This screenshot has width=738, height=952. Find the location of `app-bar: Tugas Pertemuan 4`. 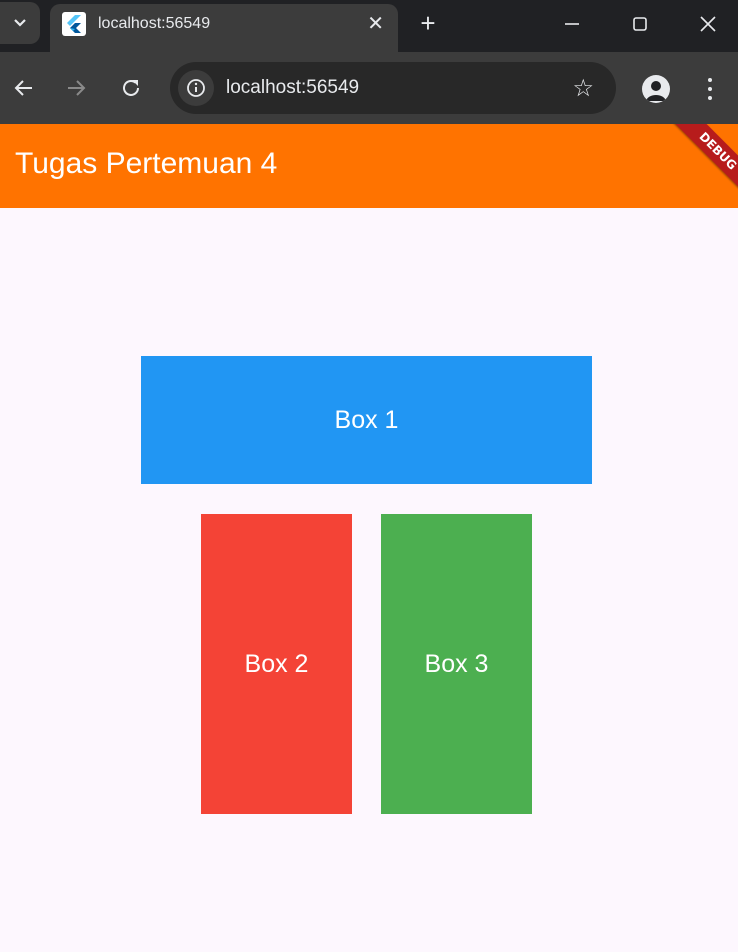

app-bar: Tugas Pertemuan 4 is located at coordinates (369, 166).